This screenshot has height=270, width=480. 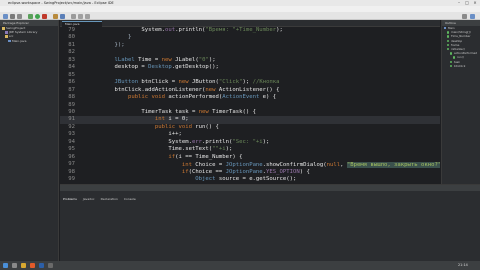 What do you see at coordinates (9, 41) in the screenshot?
I see `java-file-icon` at bounding box center [9, 41].